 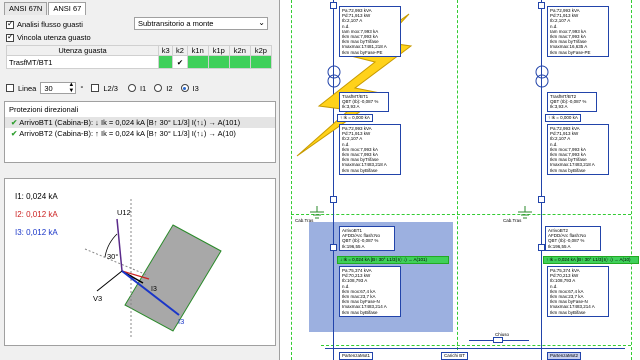 What do you see at coordinates (355, 118) in the screenshot?
I see `ik-bar-left: ↑ Ik = 0,000 kA` at bounding box center [355, 118].